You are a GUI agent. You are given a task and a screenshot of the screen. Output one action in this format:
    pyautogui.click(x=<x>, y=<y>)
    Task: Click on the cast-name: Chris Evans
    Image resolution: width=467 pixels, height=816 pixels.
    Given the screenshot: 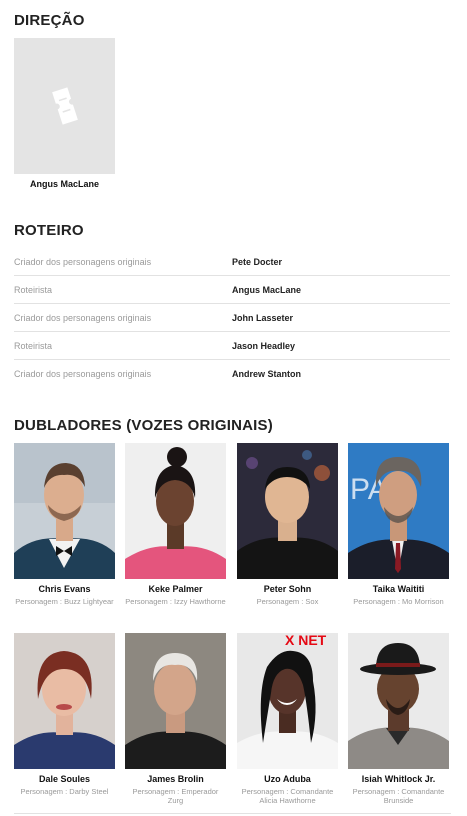 What is the action you would take?
    pyautogui.click(x=64, y=589)
    